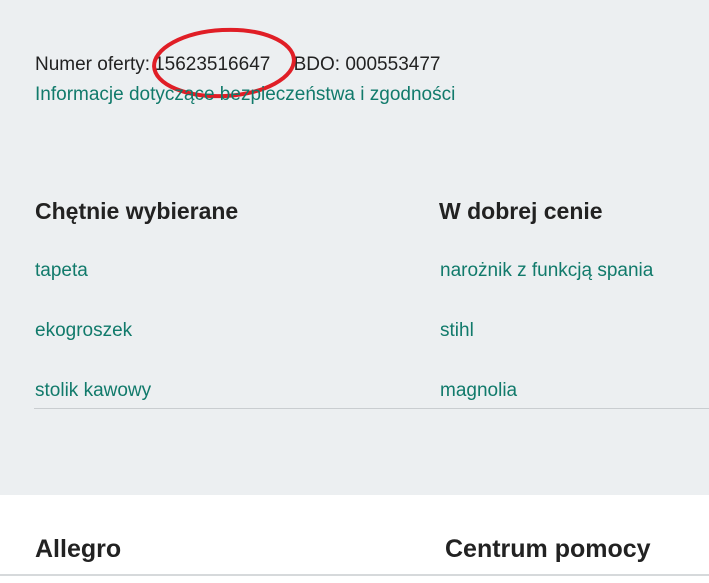 This screenshot has width=709, height=583. I want to click on popular-link-ekogroszek: ekogroszek, so click(83, 331).